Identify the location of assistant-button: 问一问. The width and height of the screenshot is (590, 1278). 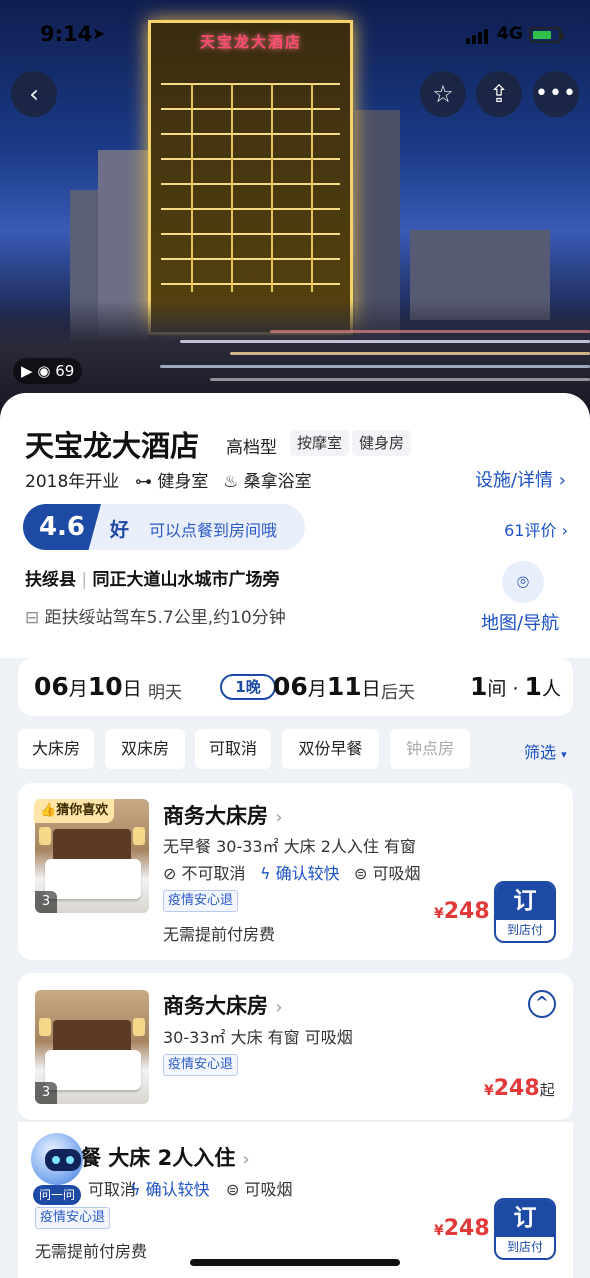
(57, 1170).